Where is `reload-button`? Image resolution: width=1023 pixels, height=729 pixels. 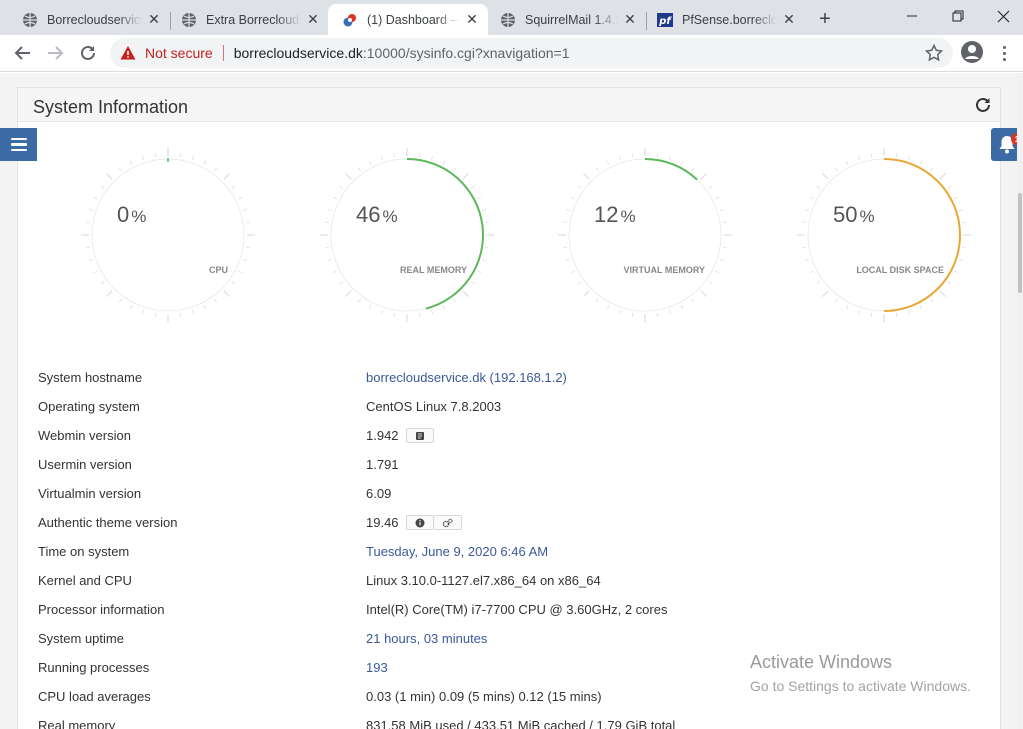 reload-button is located at coordinates (88, 53).